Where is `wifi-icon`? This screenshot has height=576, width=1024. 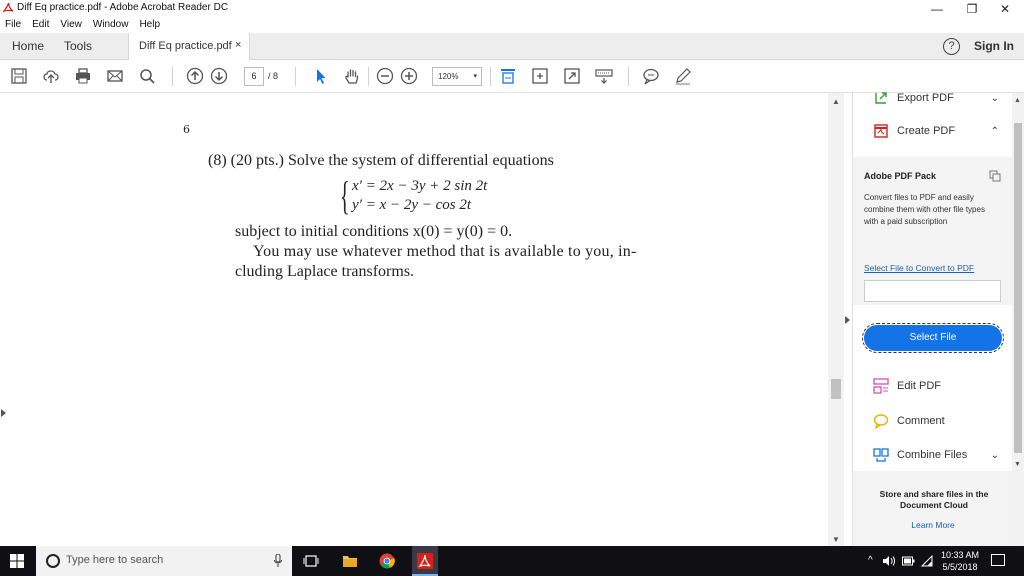 wifi-icon is located at coordinates (927, 561).